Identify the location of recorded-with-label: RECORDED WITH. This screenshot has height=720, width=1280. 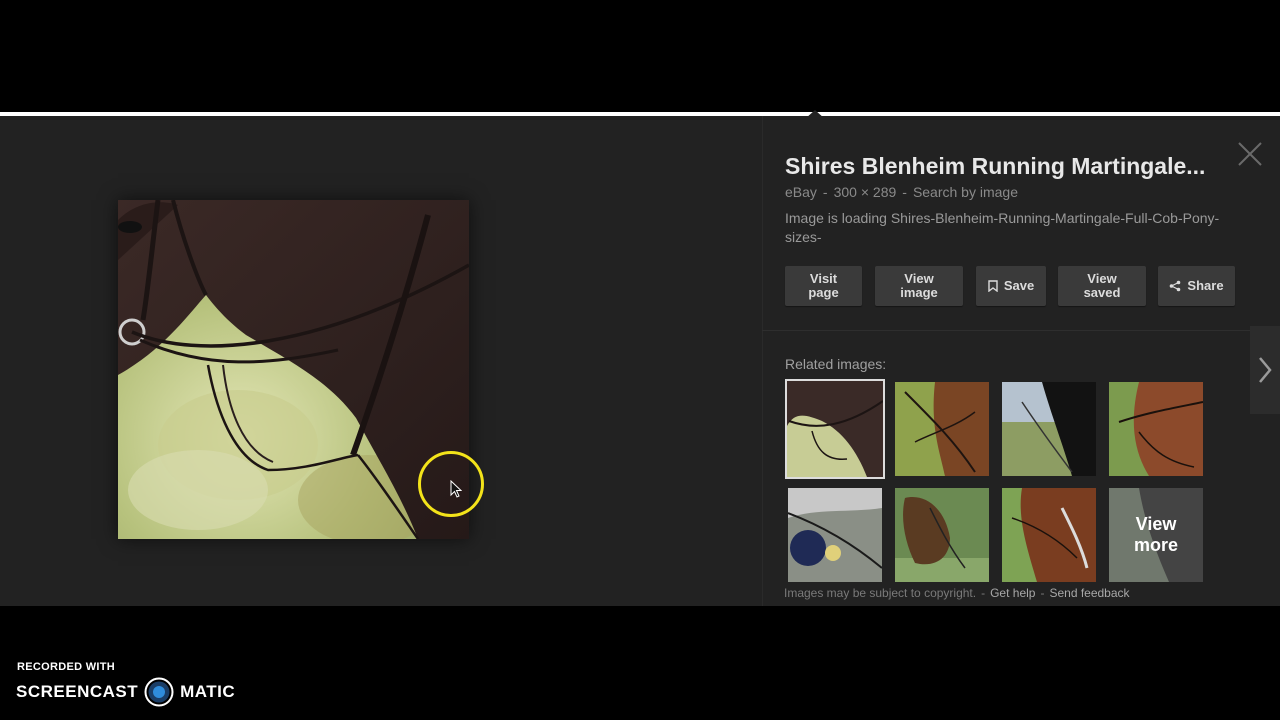
(66, 667).